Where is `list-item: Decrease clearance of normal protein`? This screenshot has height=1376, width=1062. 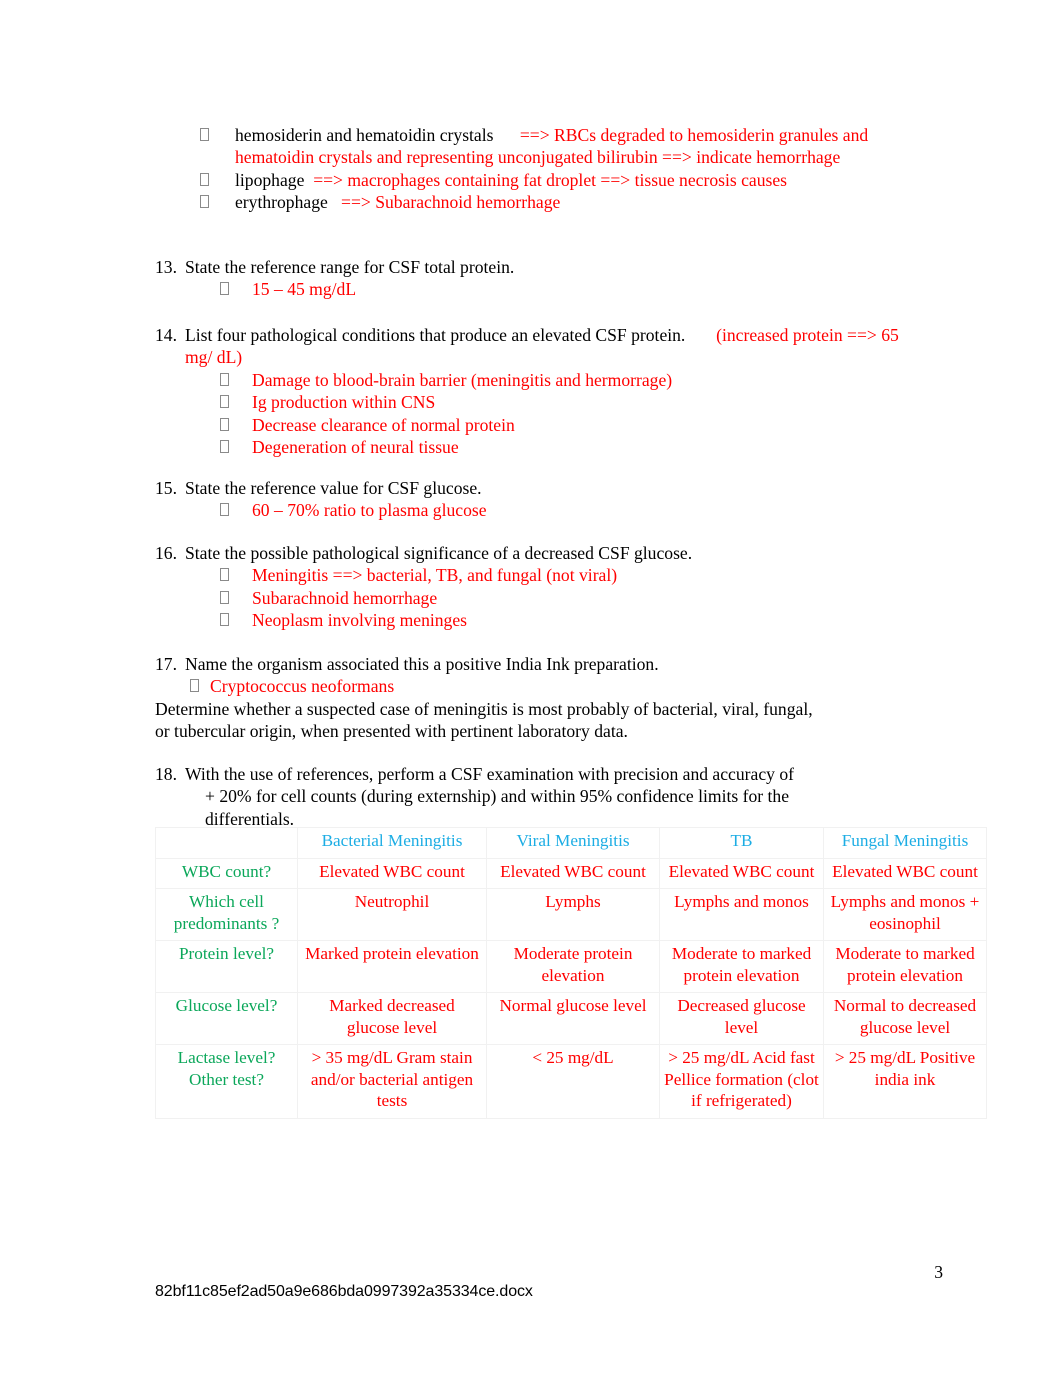 list-item: Decrease clearance of normal protein is located at coordinates (567, 425).